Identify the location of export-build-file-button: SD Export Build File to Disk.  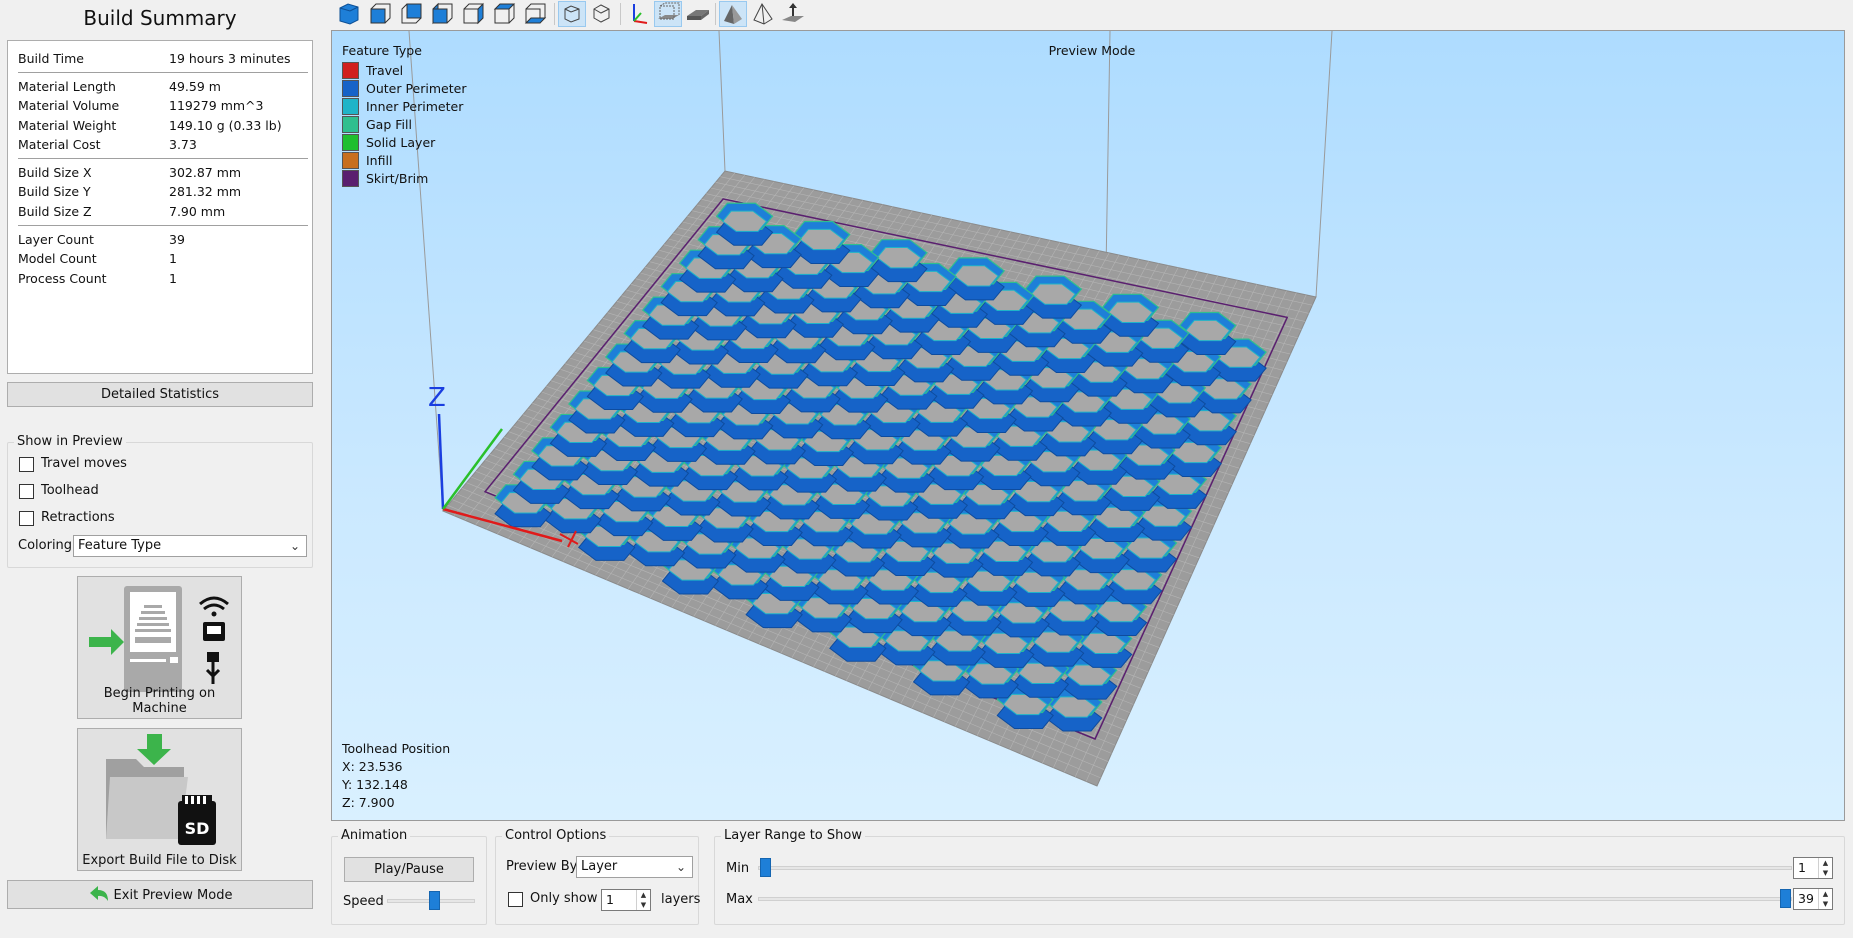
(159, 799).